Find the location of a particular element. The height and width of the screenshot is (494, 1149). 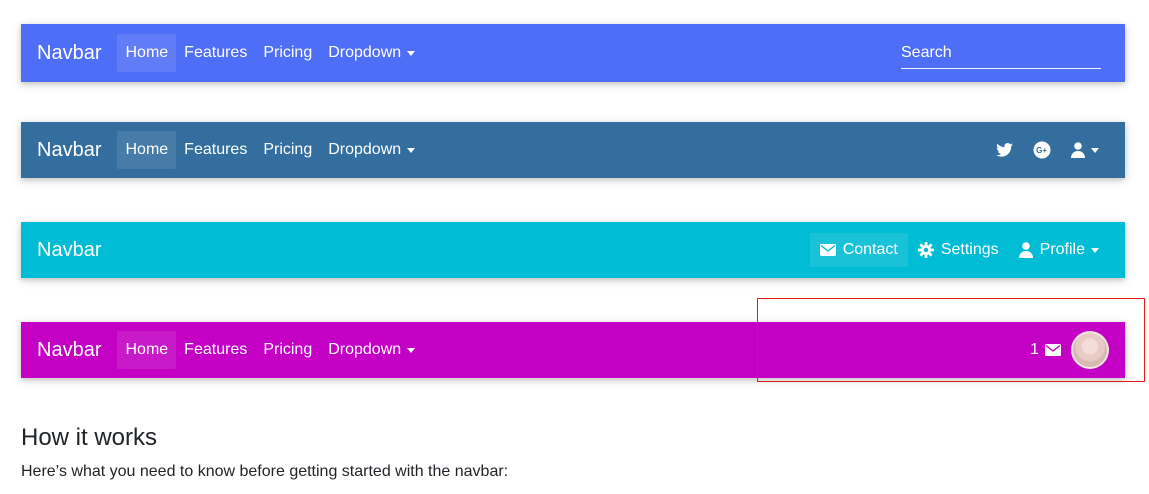

twitter-icon is located at coordinates (1004, 150).